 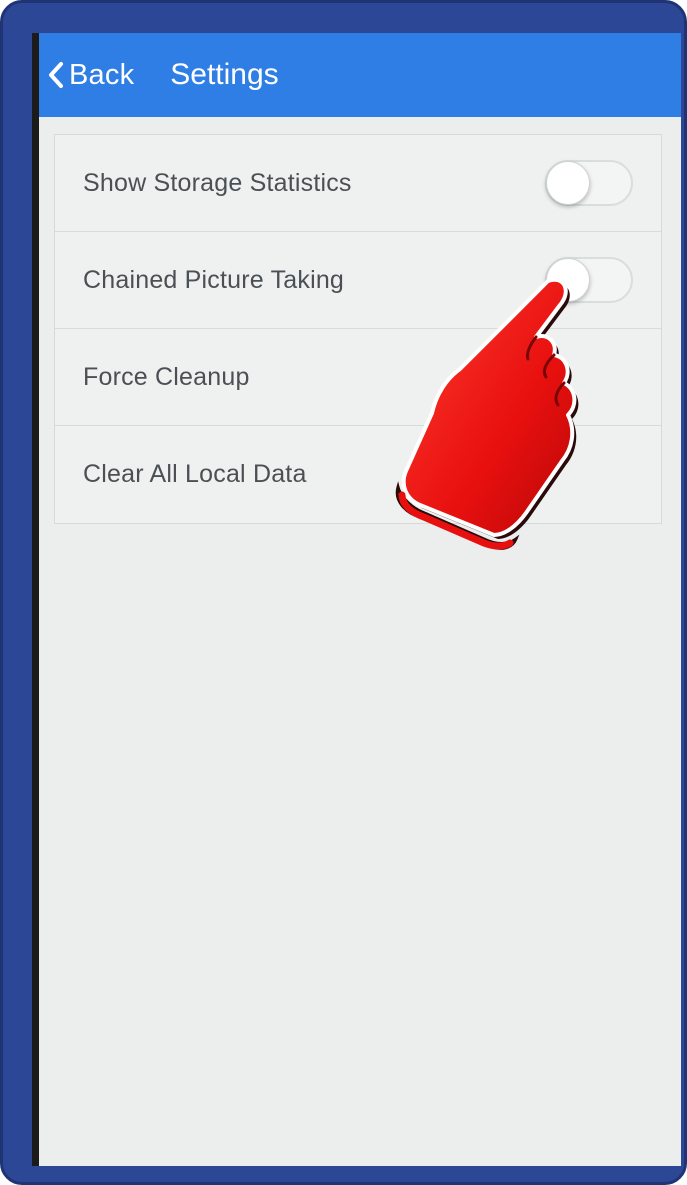 I want to click on setting-row-show-storage-statistics: Show Storage Statistics, so click(x=358, y=183).